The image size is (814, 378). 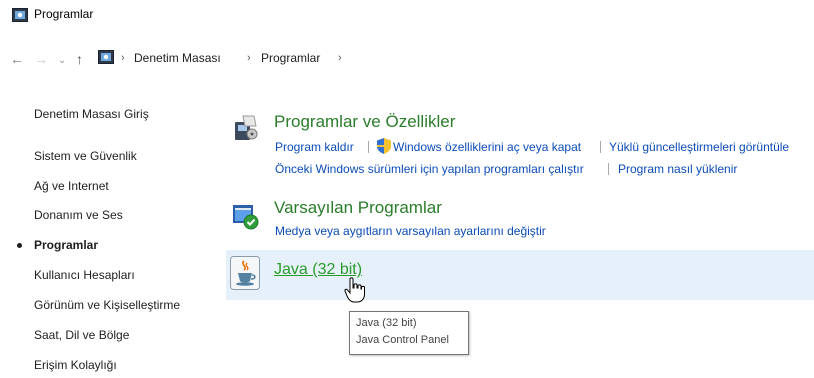 I want to click on sidebar-item-home: Denetim Masası Giriş, so click(x=91, y=114).